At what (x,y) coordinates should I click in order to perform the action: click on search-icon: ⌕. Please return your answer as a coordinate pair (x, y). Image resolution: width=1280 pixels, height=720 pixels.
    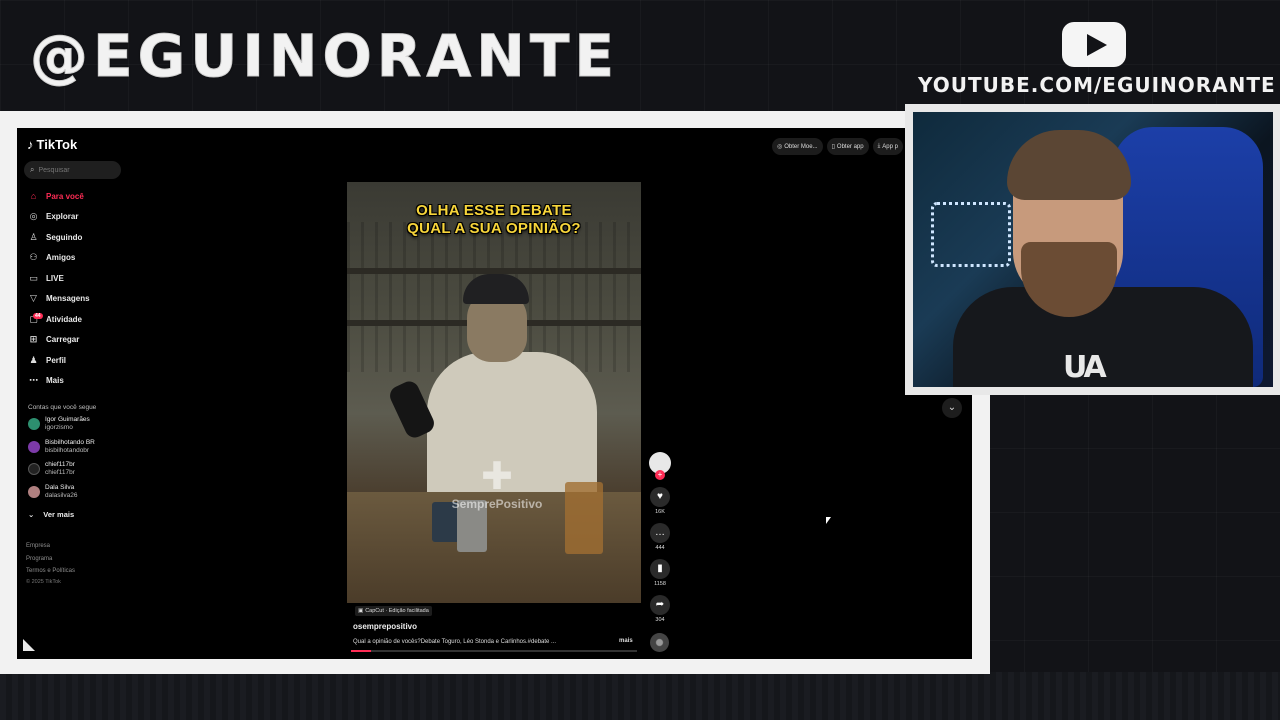
    Looking at the image, I should click on (32, 169).